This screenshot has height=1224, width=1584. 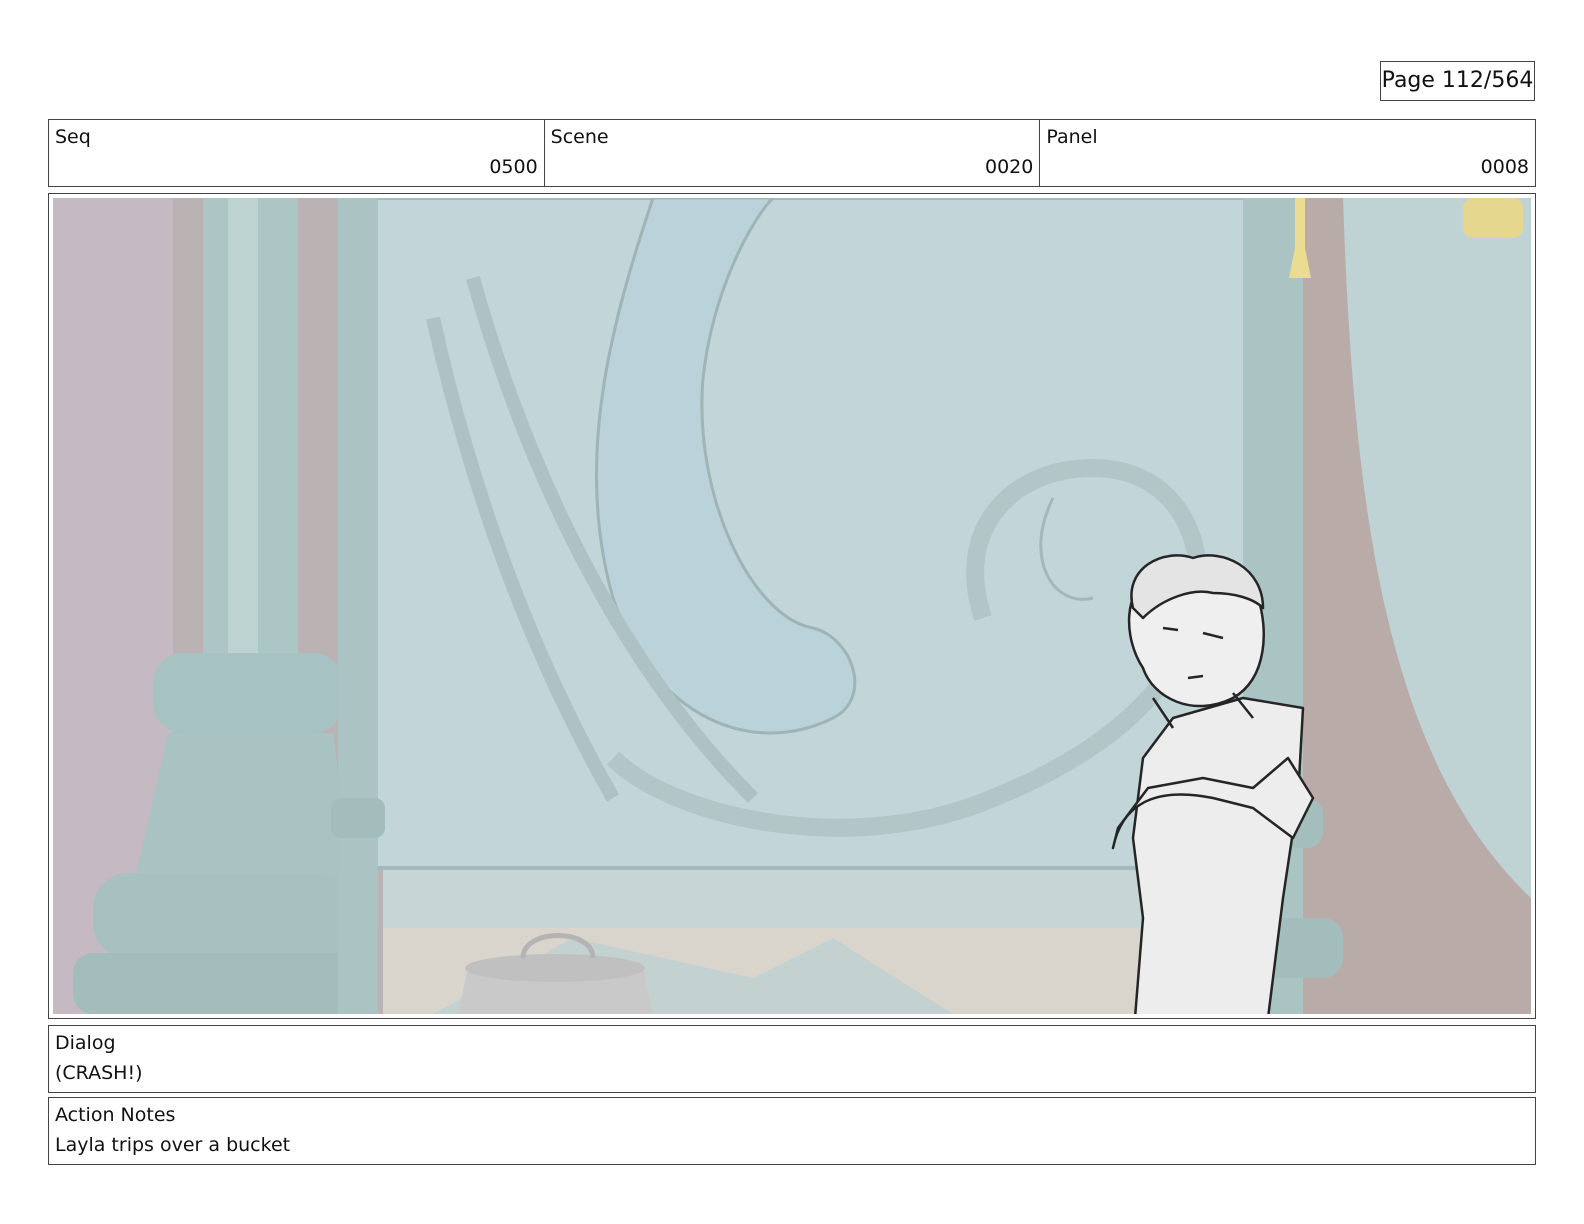 I want to click on scene-cell: Scene 0020, so click(x=793, y=153).